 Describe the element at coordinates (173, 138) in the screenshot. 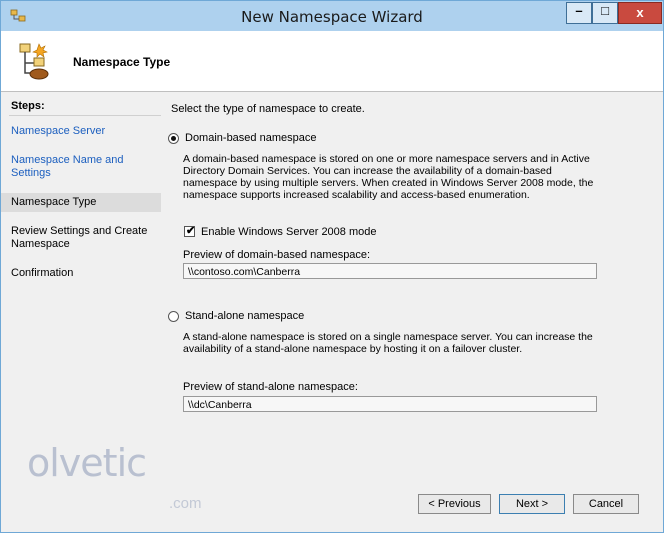

I see `domain-based-radio` at that location.